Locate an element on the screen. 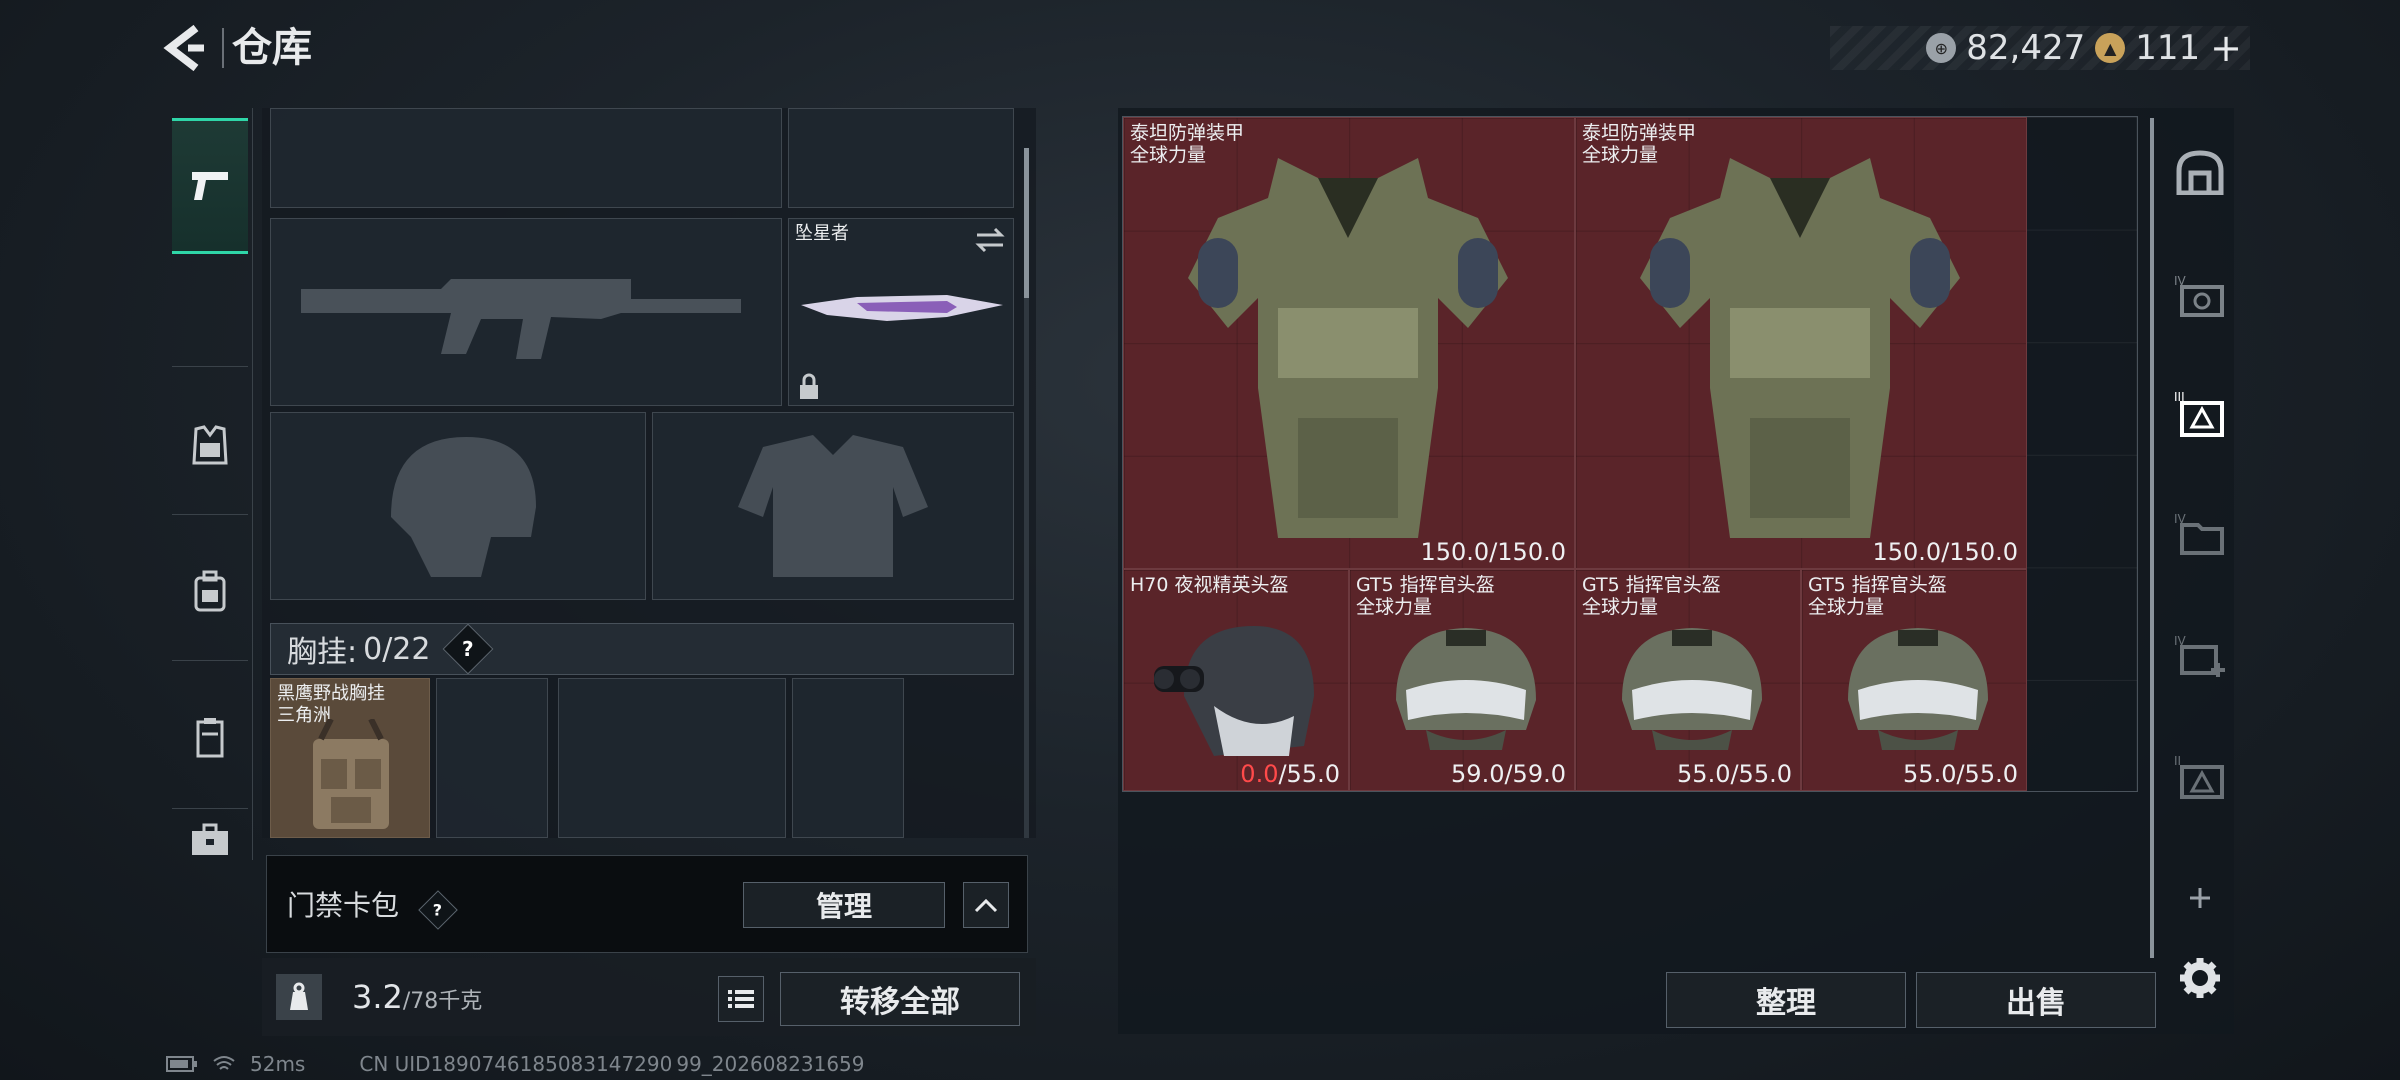  stash-tab-icon: III is located at coordinates (2199, 413).